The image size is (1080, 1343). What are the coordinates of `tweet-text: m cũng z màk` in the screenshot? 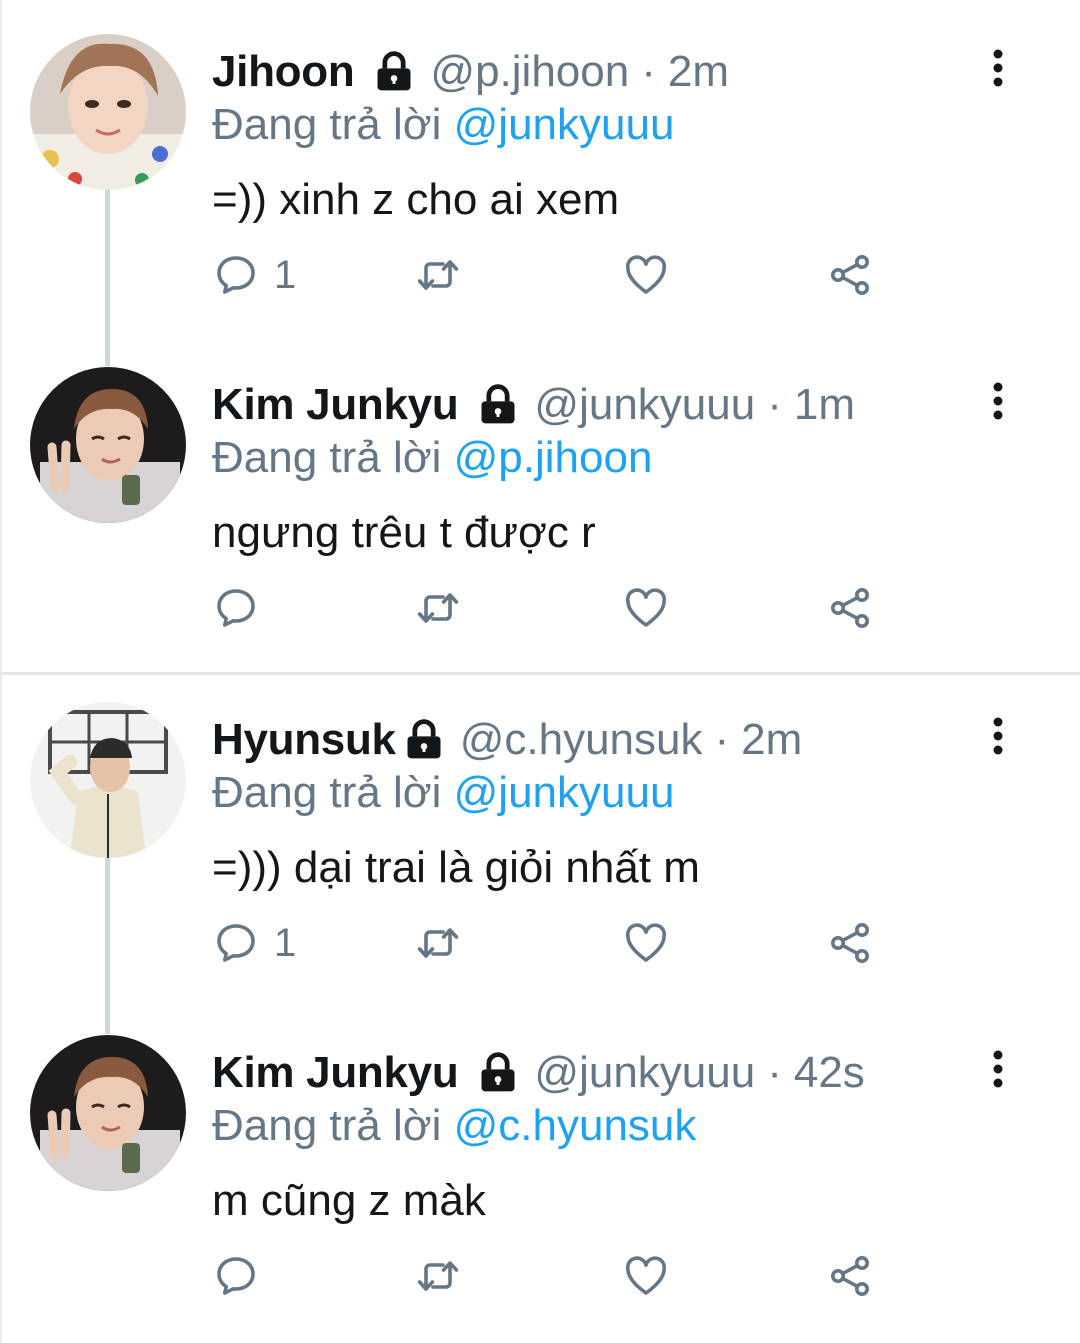 It's located at (349, 1200).